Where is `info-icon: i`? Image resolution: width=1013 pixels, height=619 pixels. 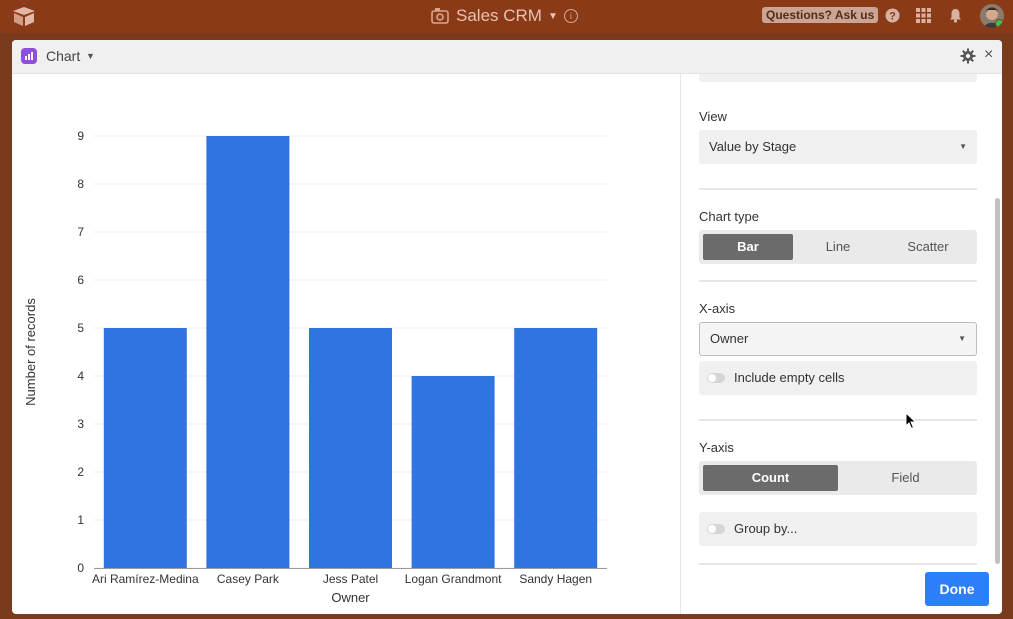
info-icon: i is located at coordinates (570, 16).